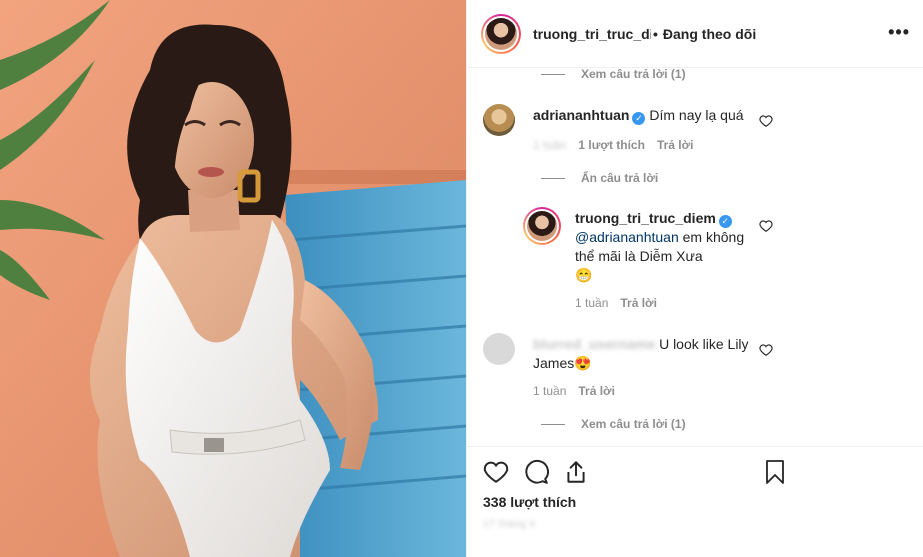  What do you see at coordinates (696, 115) in the screenshot?
I see `comment-text-adrian: Dím nay lạ quá` at bounding box center [696, 115].